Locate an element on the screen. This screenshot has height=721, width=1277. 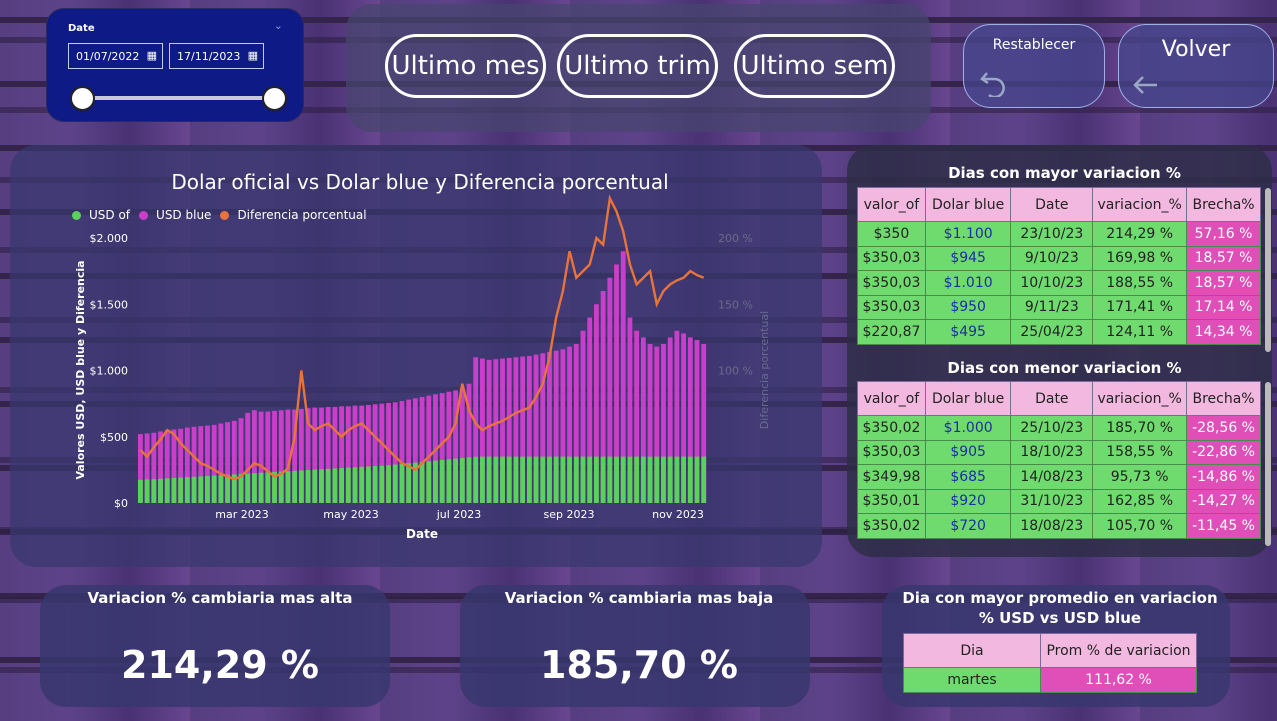
table-cell: 95,73 % is located at coordinates (1140, 477).